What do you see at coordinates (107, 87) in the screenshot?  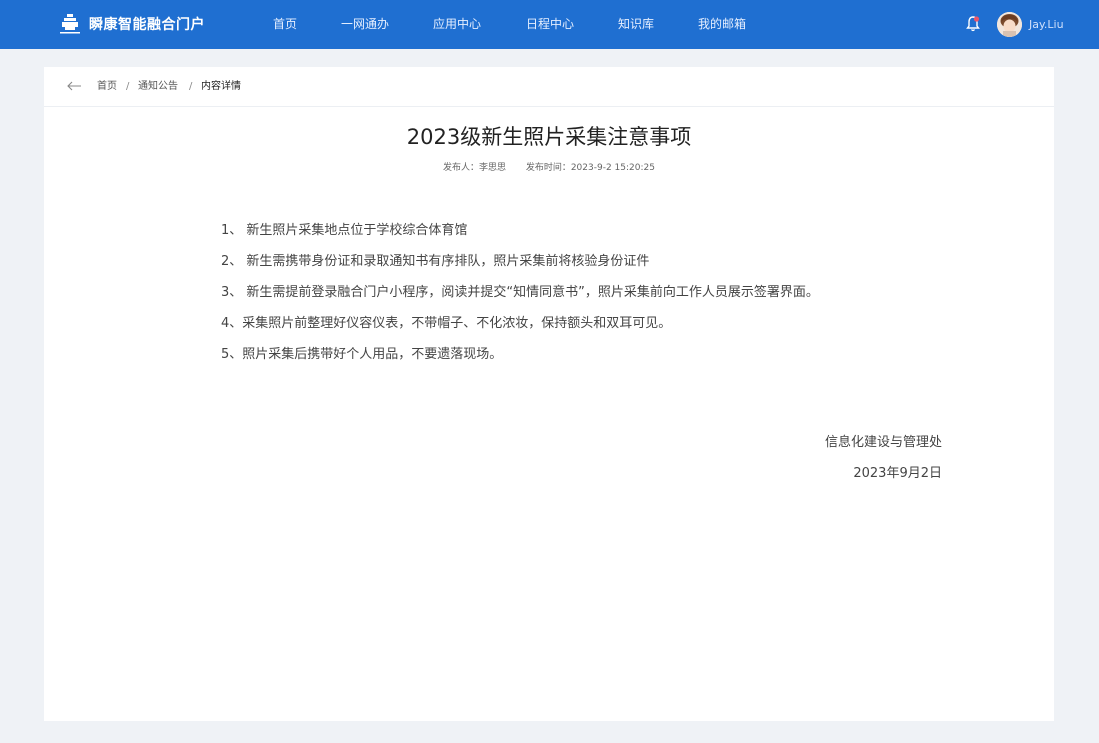 I see `breadcrumb-home: 首页` at bounding box center [107, 87].